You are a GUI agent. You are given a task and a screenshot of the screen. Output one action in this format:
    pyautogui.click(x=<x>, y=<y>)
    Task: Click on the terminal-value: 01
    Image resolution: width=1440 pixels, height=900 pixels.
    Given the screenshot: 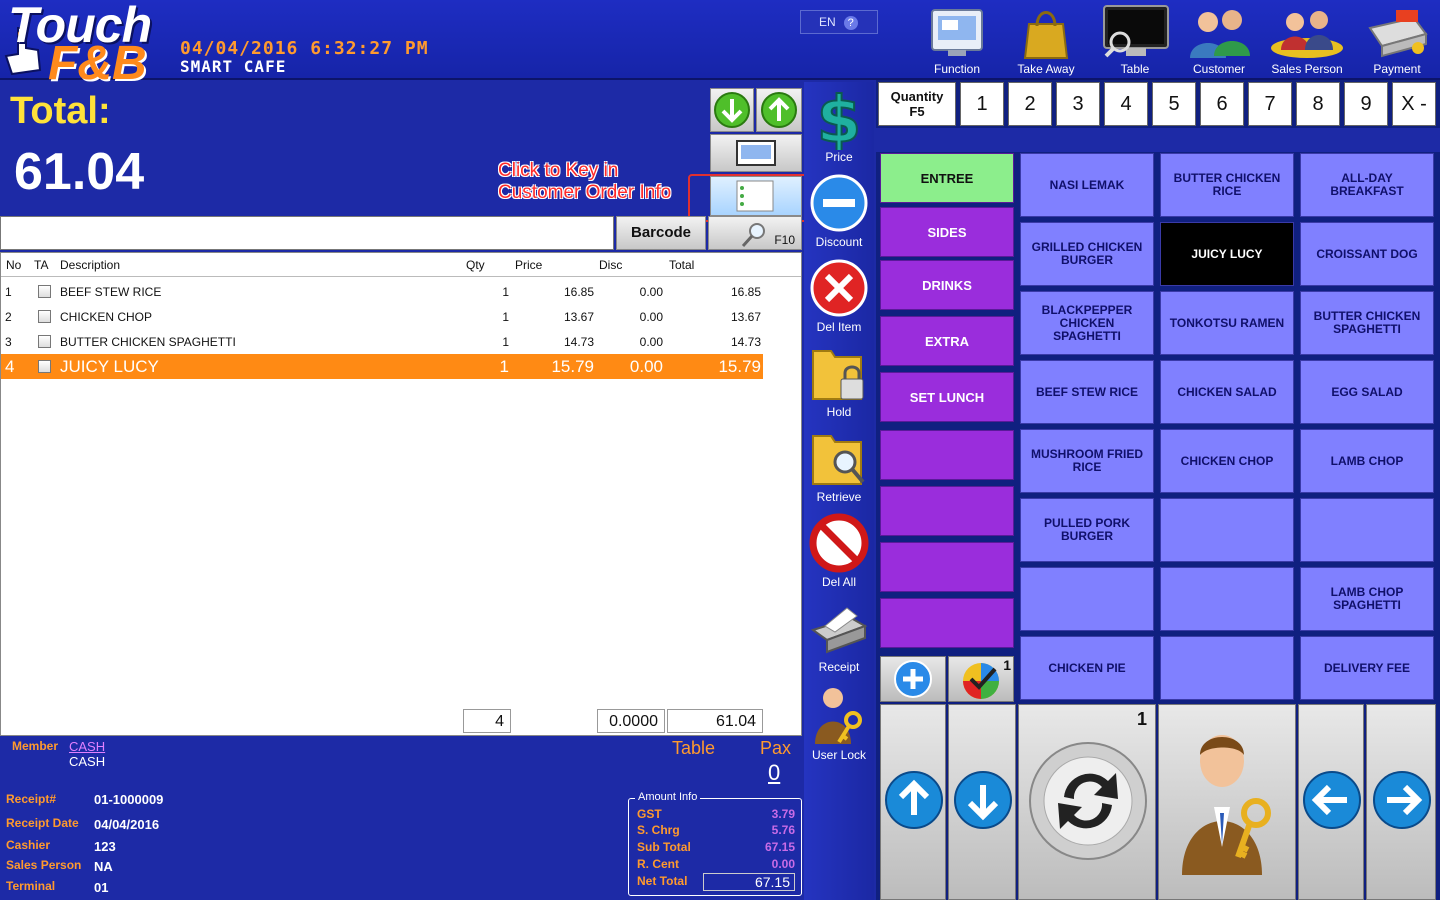 What is the action you would take?
    pyautogui.click(x=101, y=887)
    